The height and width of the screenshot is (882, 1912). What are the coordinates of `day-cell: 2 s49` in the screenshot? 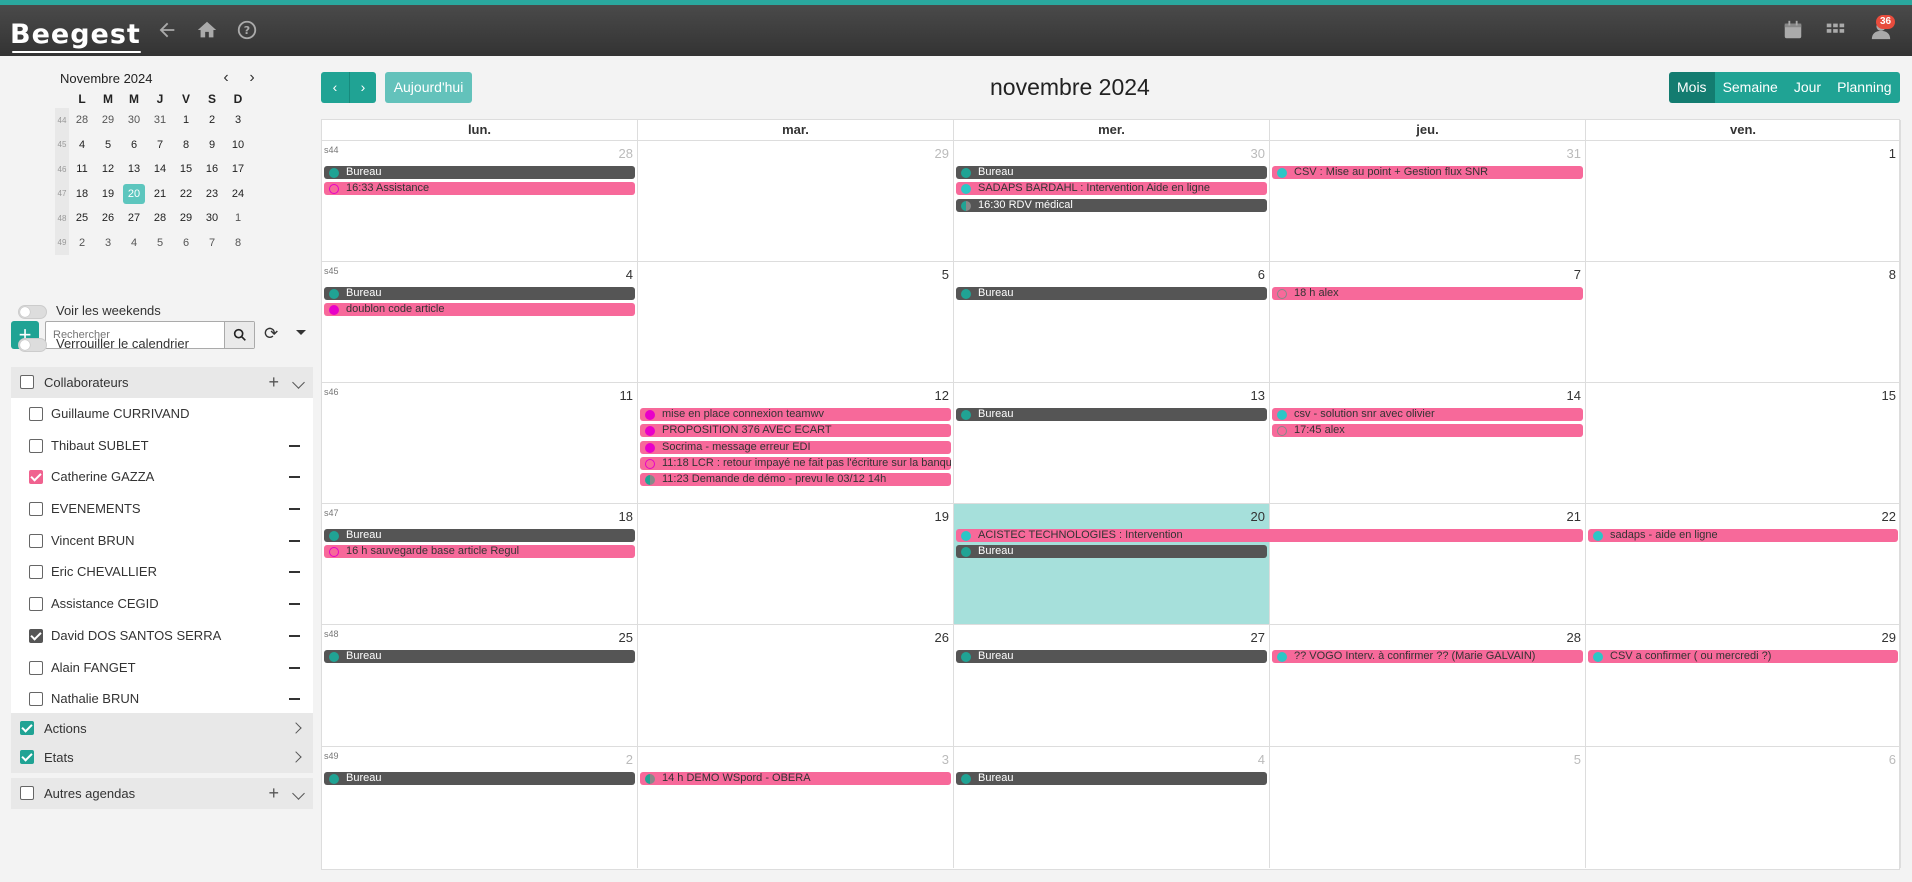 It's located at (480, 807).